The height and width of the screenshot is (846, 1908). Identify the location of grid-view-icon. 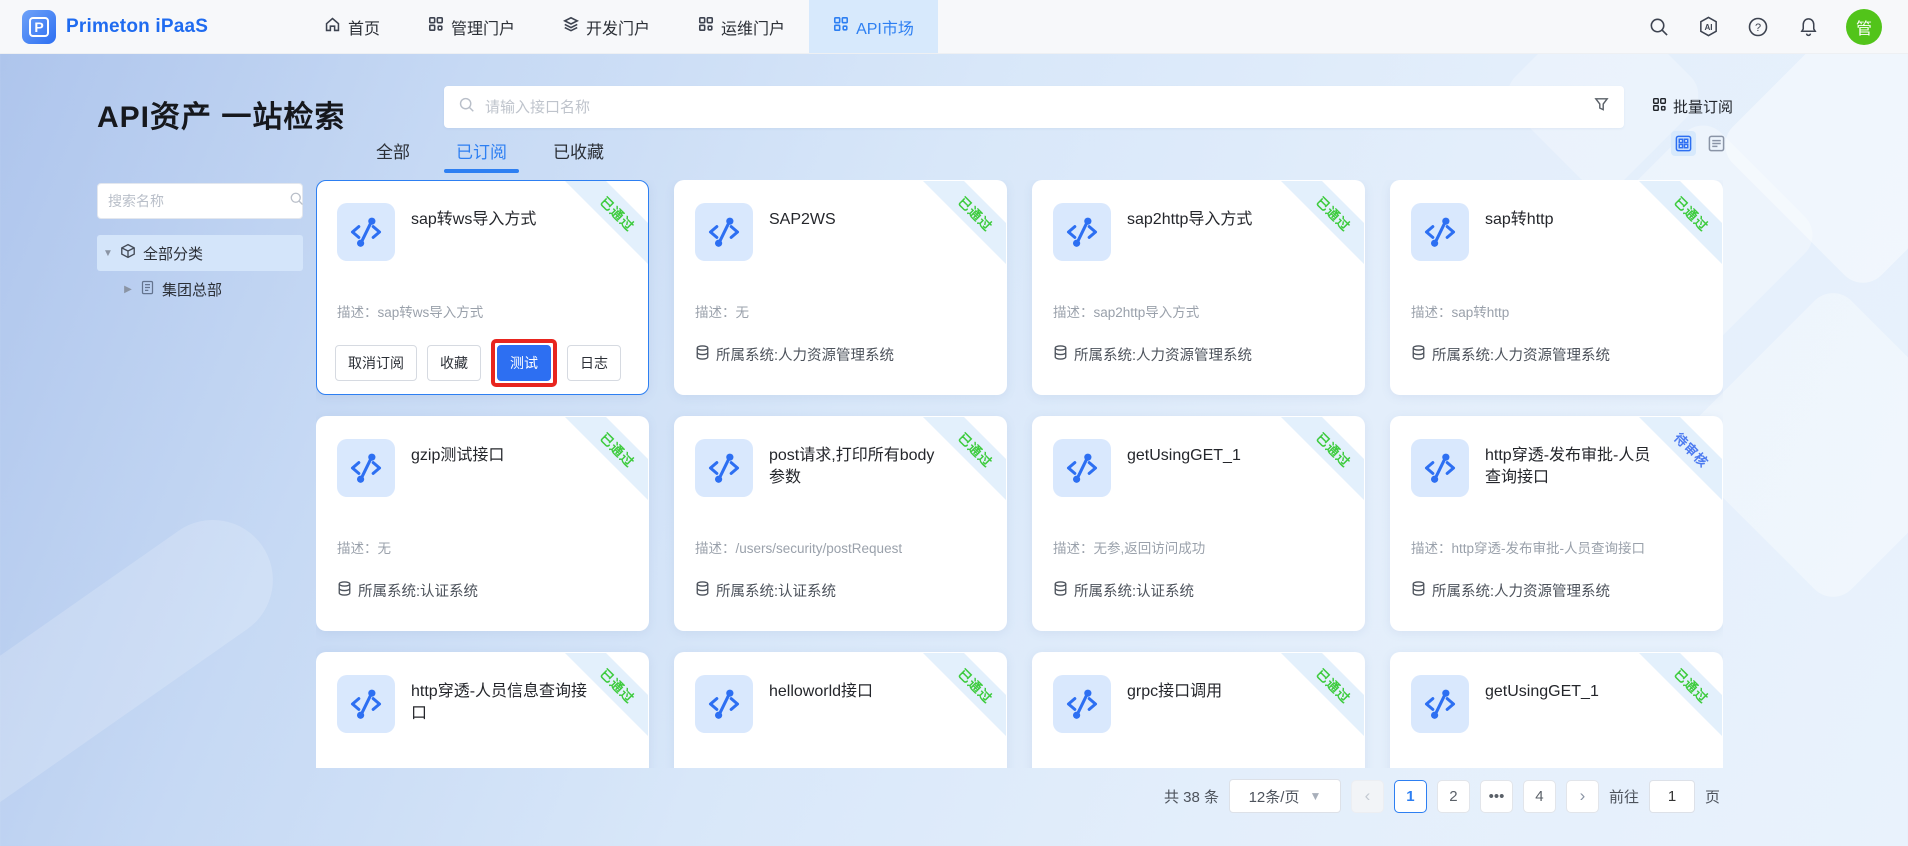
(1683, 143).